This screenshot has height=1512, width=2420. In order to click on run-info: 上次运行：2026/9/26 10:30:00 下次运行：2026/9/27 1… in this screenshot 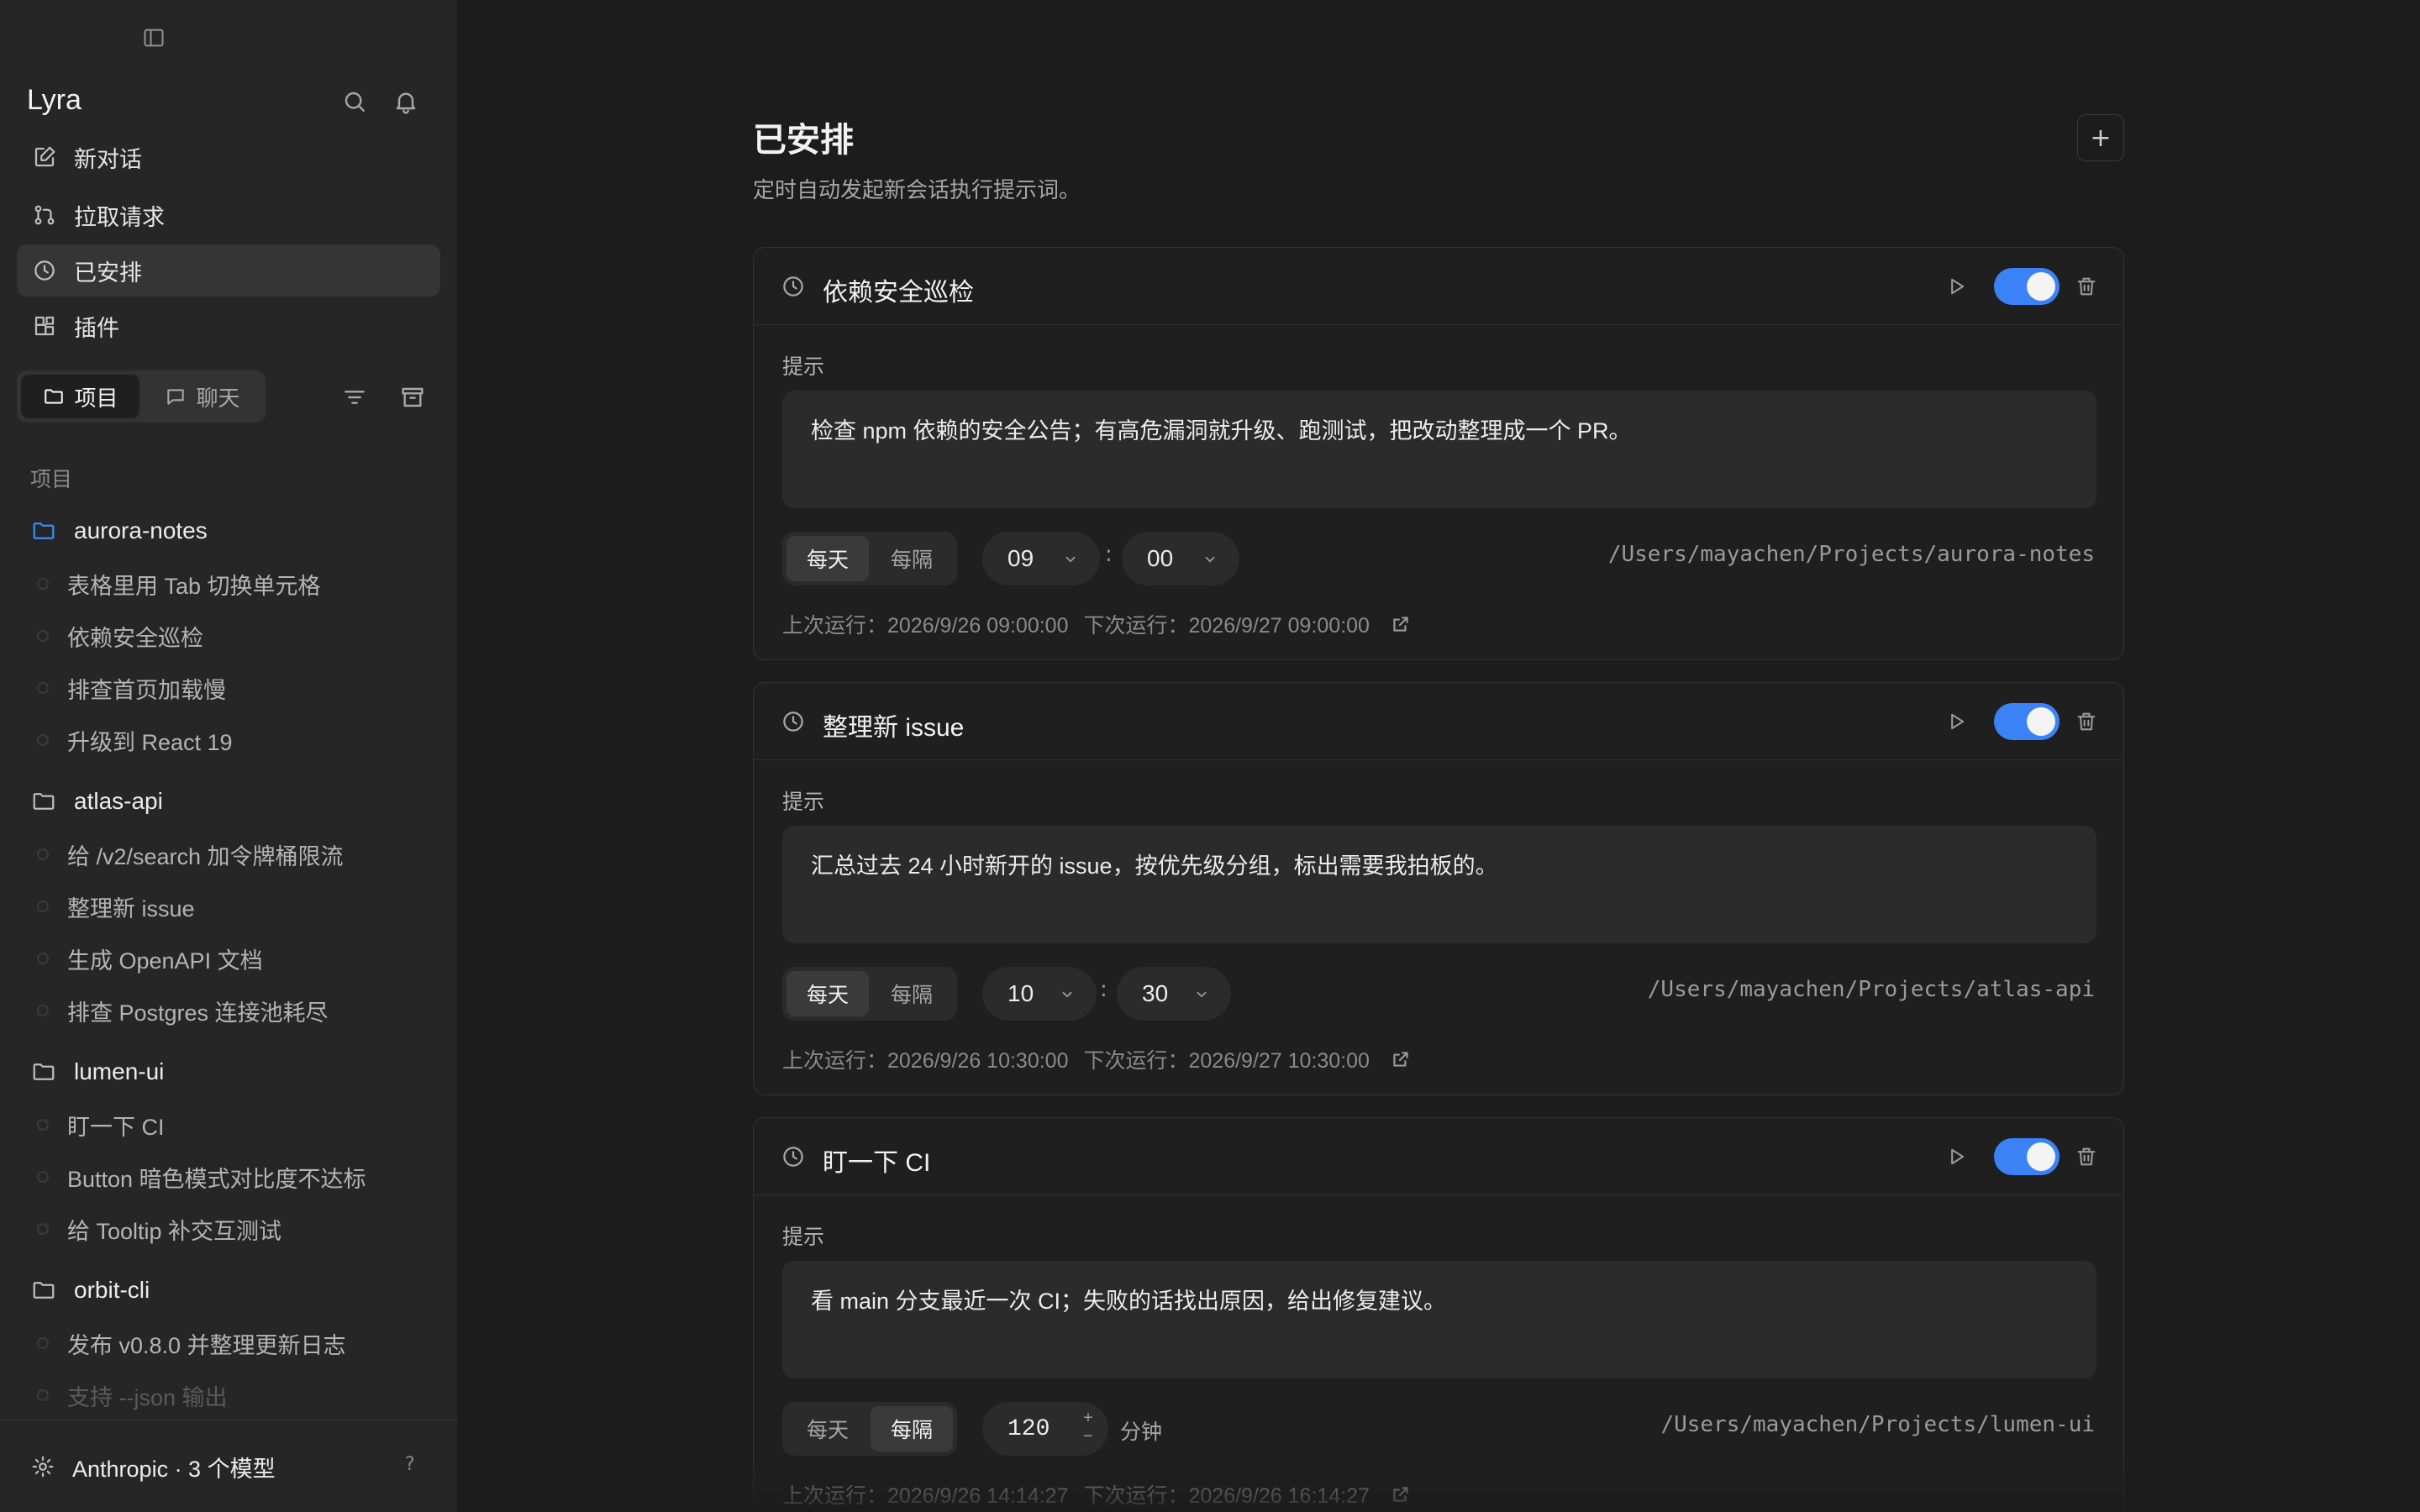, I will do `click(1097, 1059)`.